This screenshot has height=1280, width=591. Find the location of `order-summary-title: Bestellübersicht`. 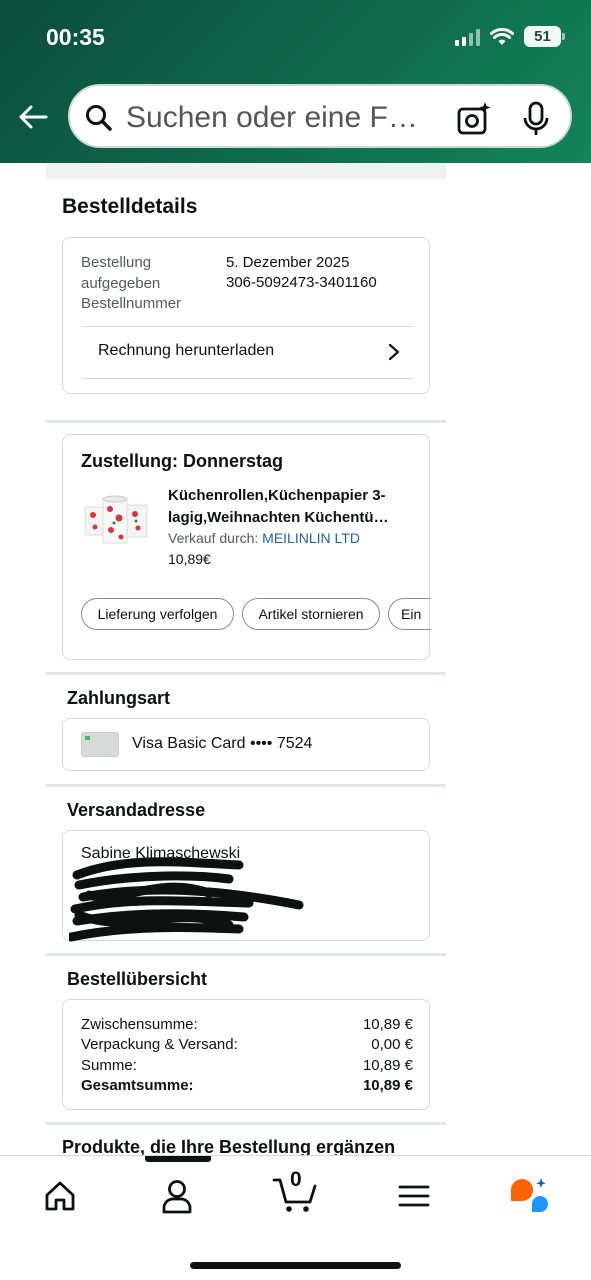

order-summary-title: Bestellübersicht is located at coordinates (137, 979).